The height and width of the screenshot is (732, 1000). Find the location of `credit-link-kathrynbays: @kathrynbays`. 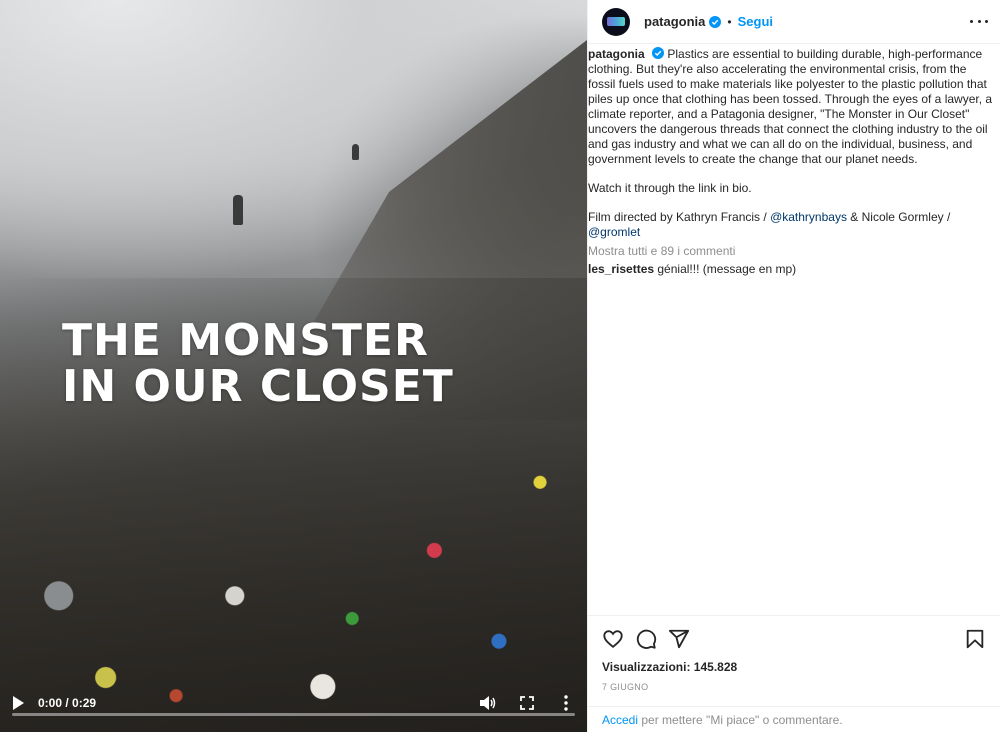

credit-link-kathrynbays: @kathrynbays is located at coordinates (808, 217).